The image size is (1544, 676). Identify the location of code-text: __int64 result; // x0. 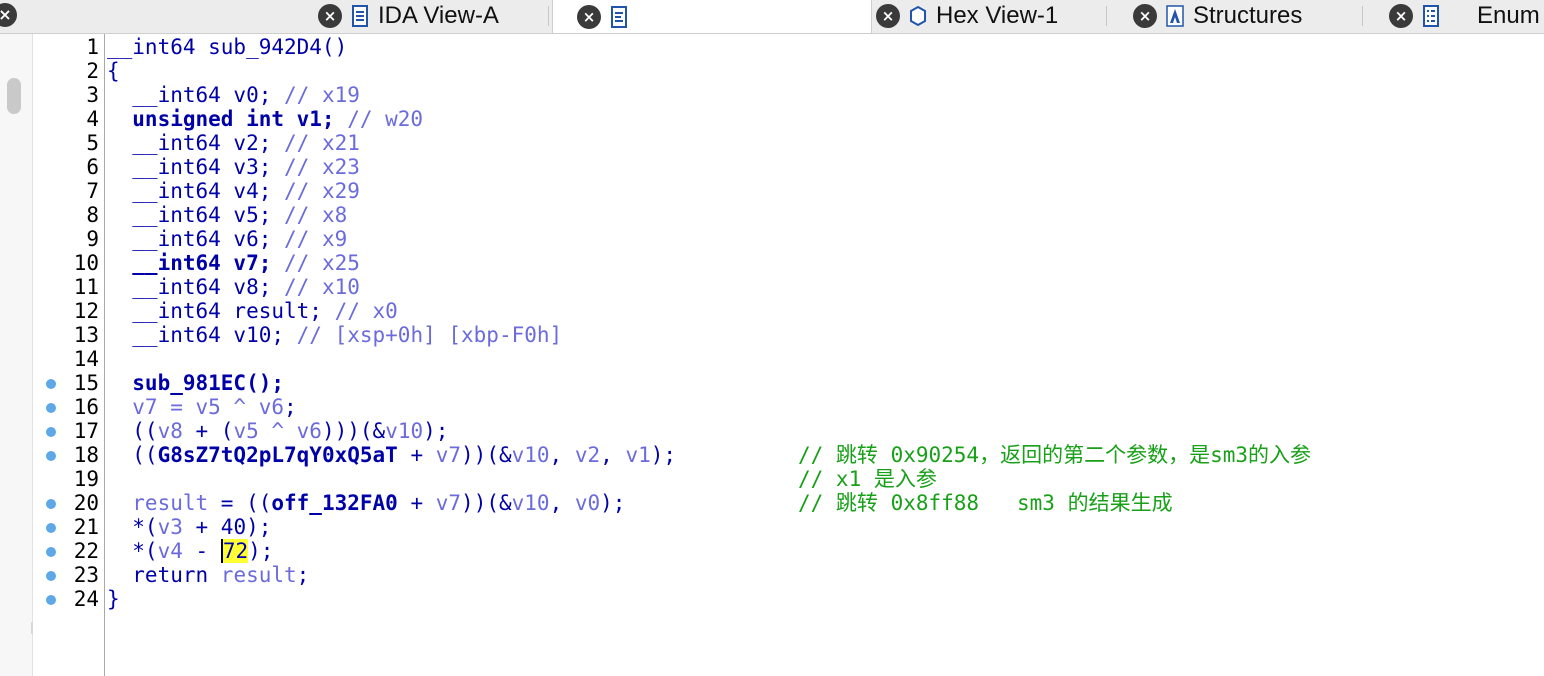
(252, 311).